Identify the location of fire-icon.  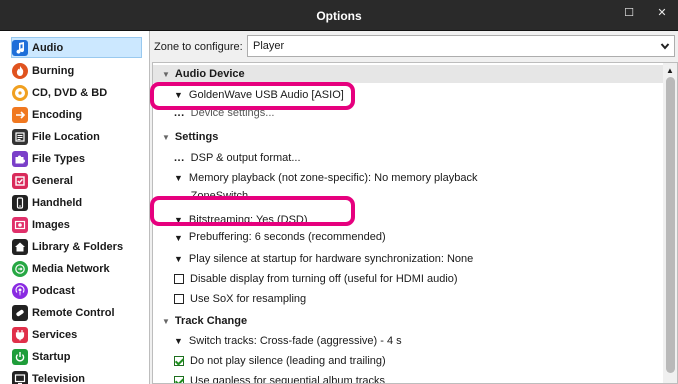
(20, 70).